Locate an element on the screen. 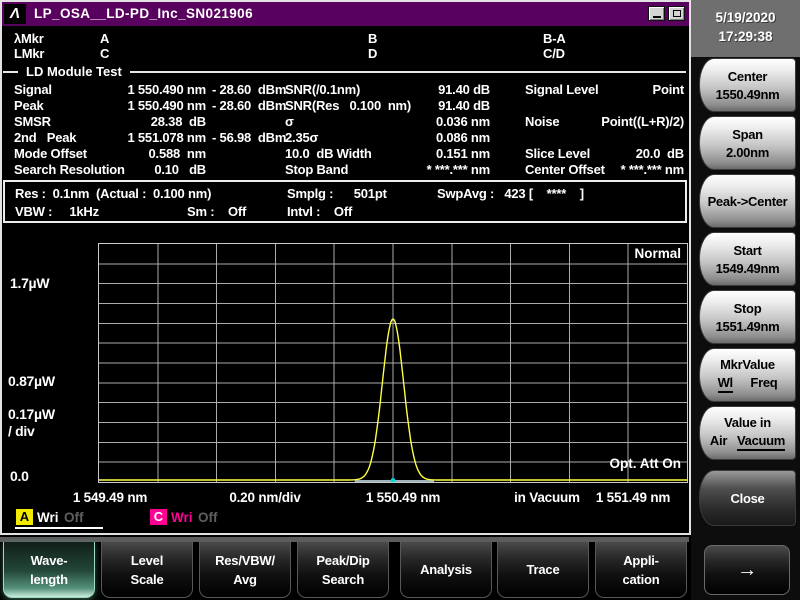  mkrvalue-wl-option: Wl is located at coordinates (725, 384).